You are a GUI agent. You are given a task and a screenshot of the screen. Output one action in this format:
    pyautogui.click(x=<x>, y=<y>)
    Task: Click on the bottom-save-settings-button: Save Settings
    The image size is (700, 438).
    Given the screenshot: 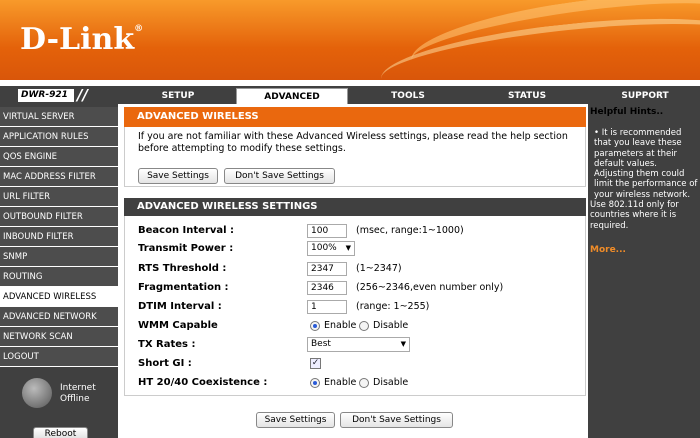 What is the action you would take?
    pyautogui.click(x=295, y=420)
    